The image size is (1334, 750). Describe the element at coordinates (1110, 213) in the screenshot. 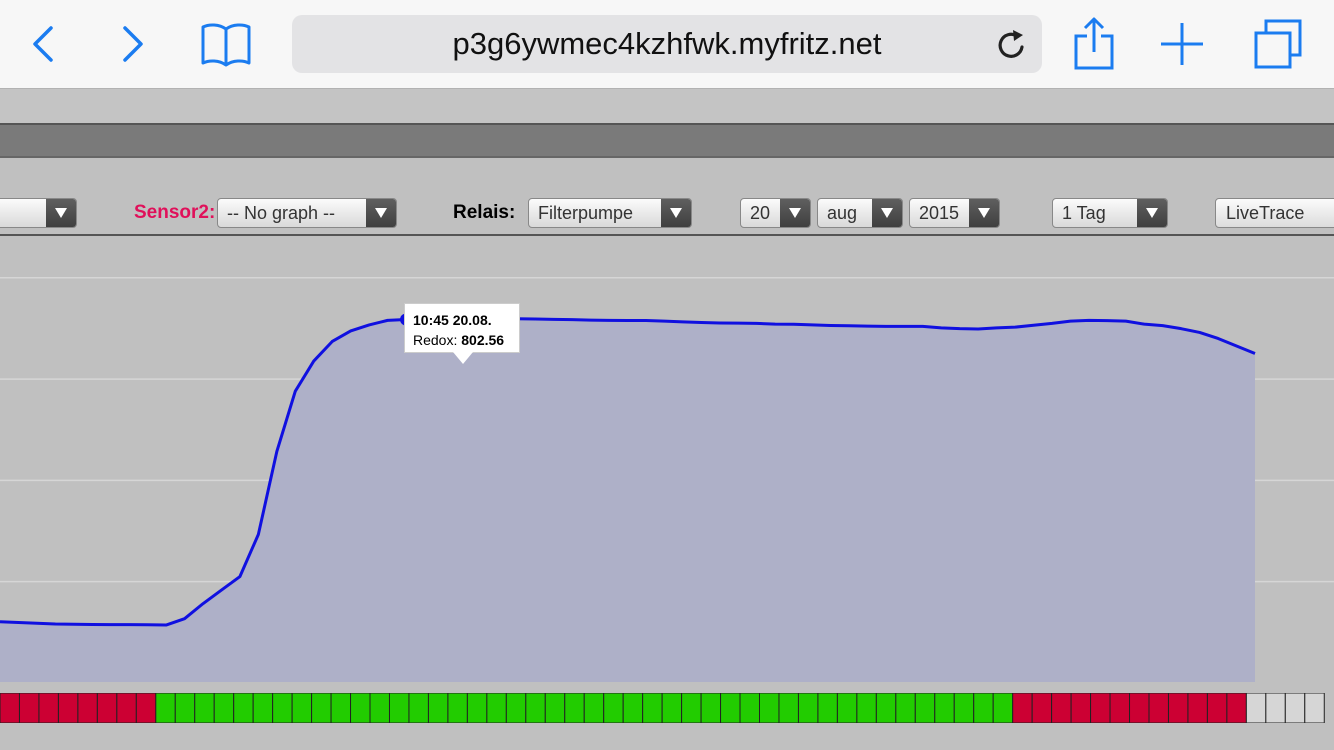

I see `range-select: 1 Tag` at that location.